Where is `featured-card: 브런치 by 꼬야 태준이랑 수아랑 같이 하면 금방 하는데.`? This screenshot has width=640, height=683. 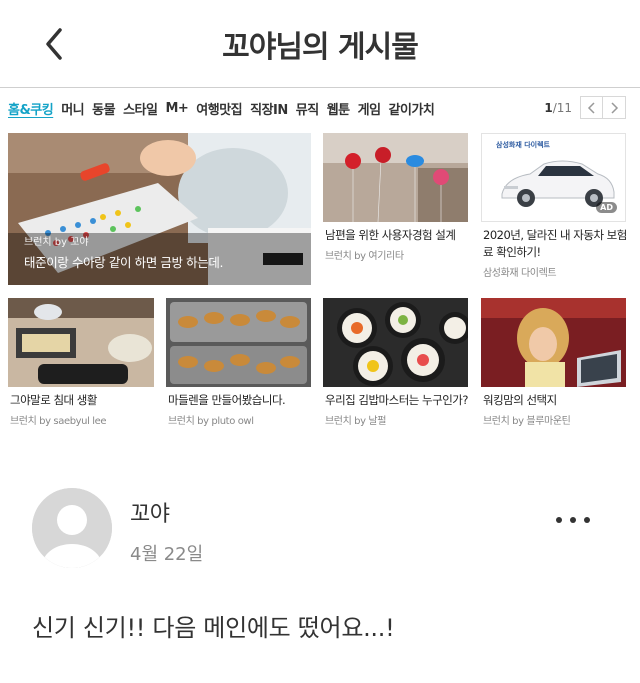 featured-card: 브런치 by 꼬야 태준이랑 수아랑 같이 하면 금방 하는데. is located at coordinates (159, 209).